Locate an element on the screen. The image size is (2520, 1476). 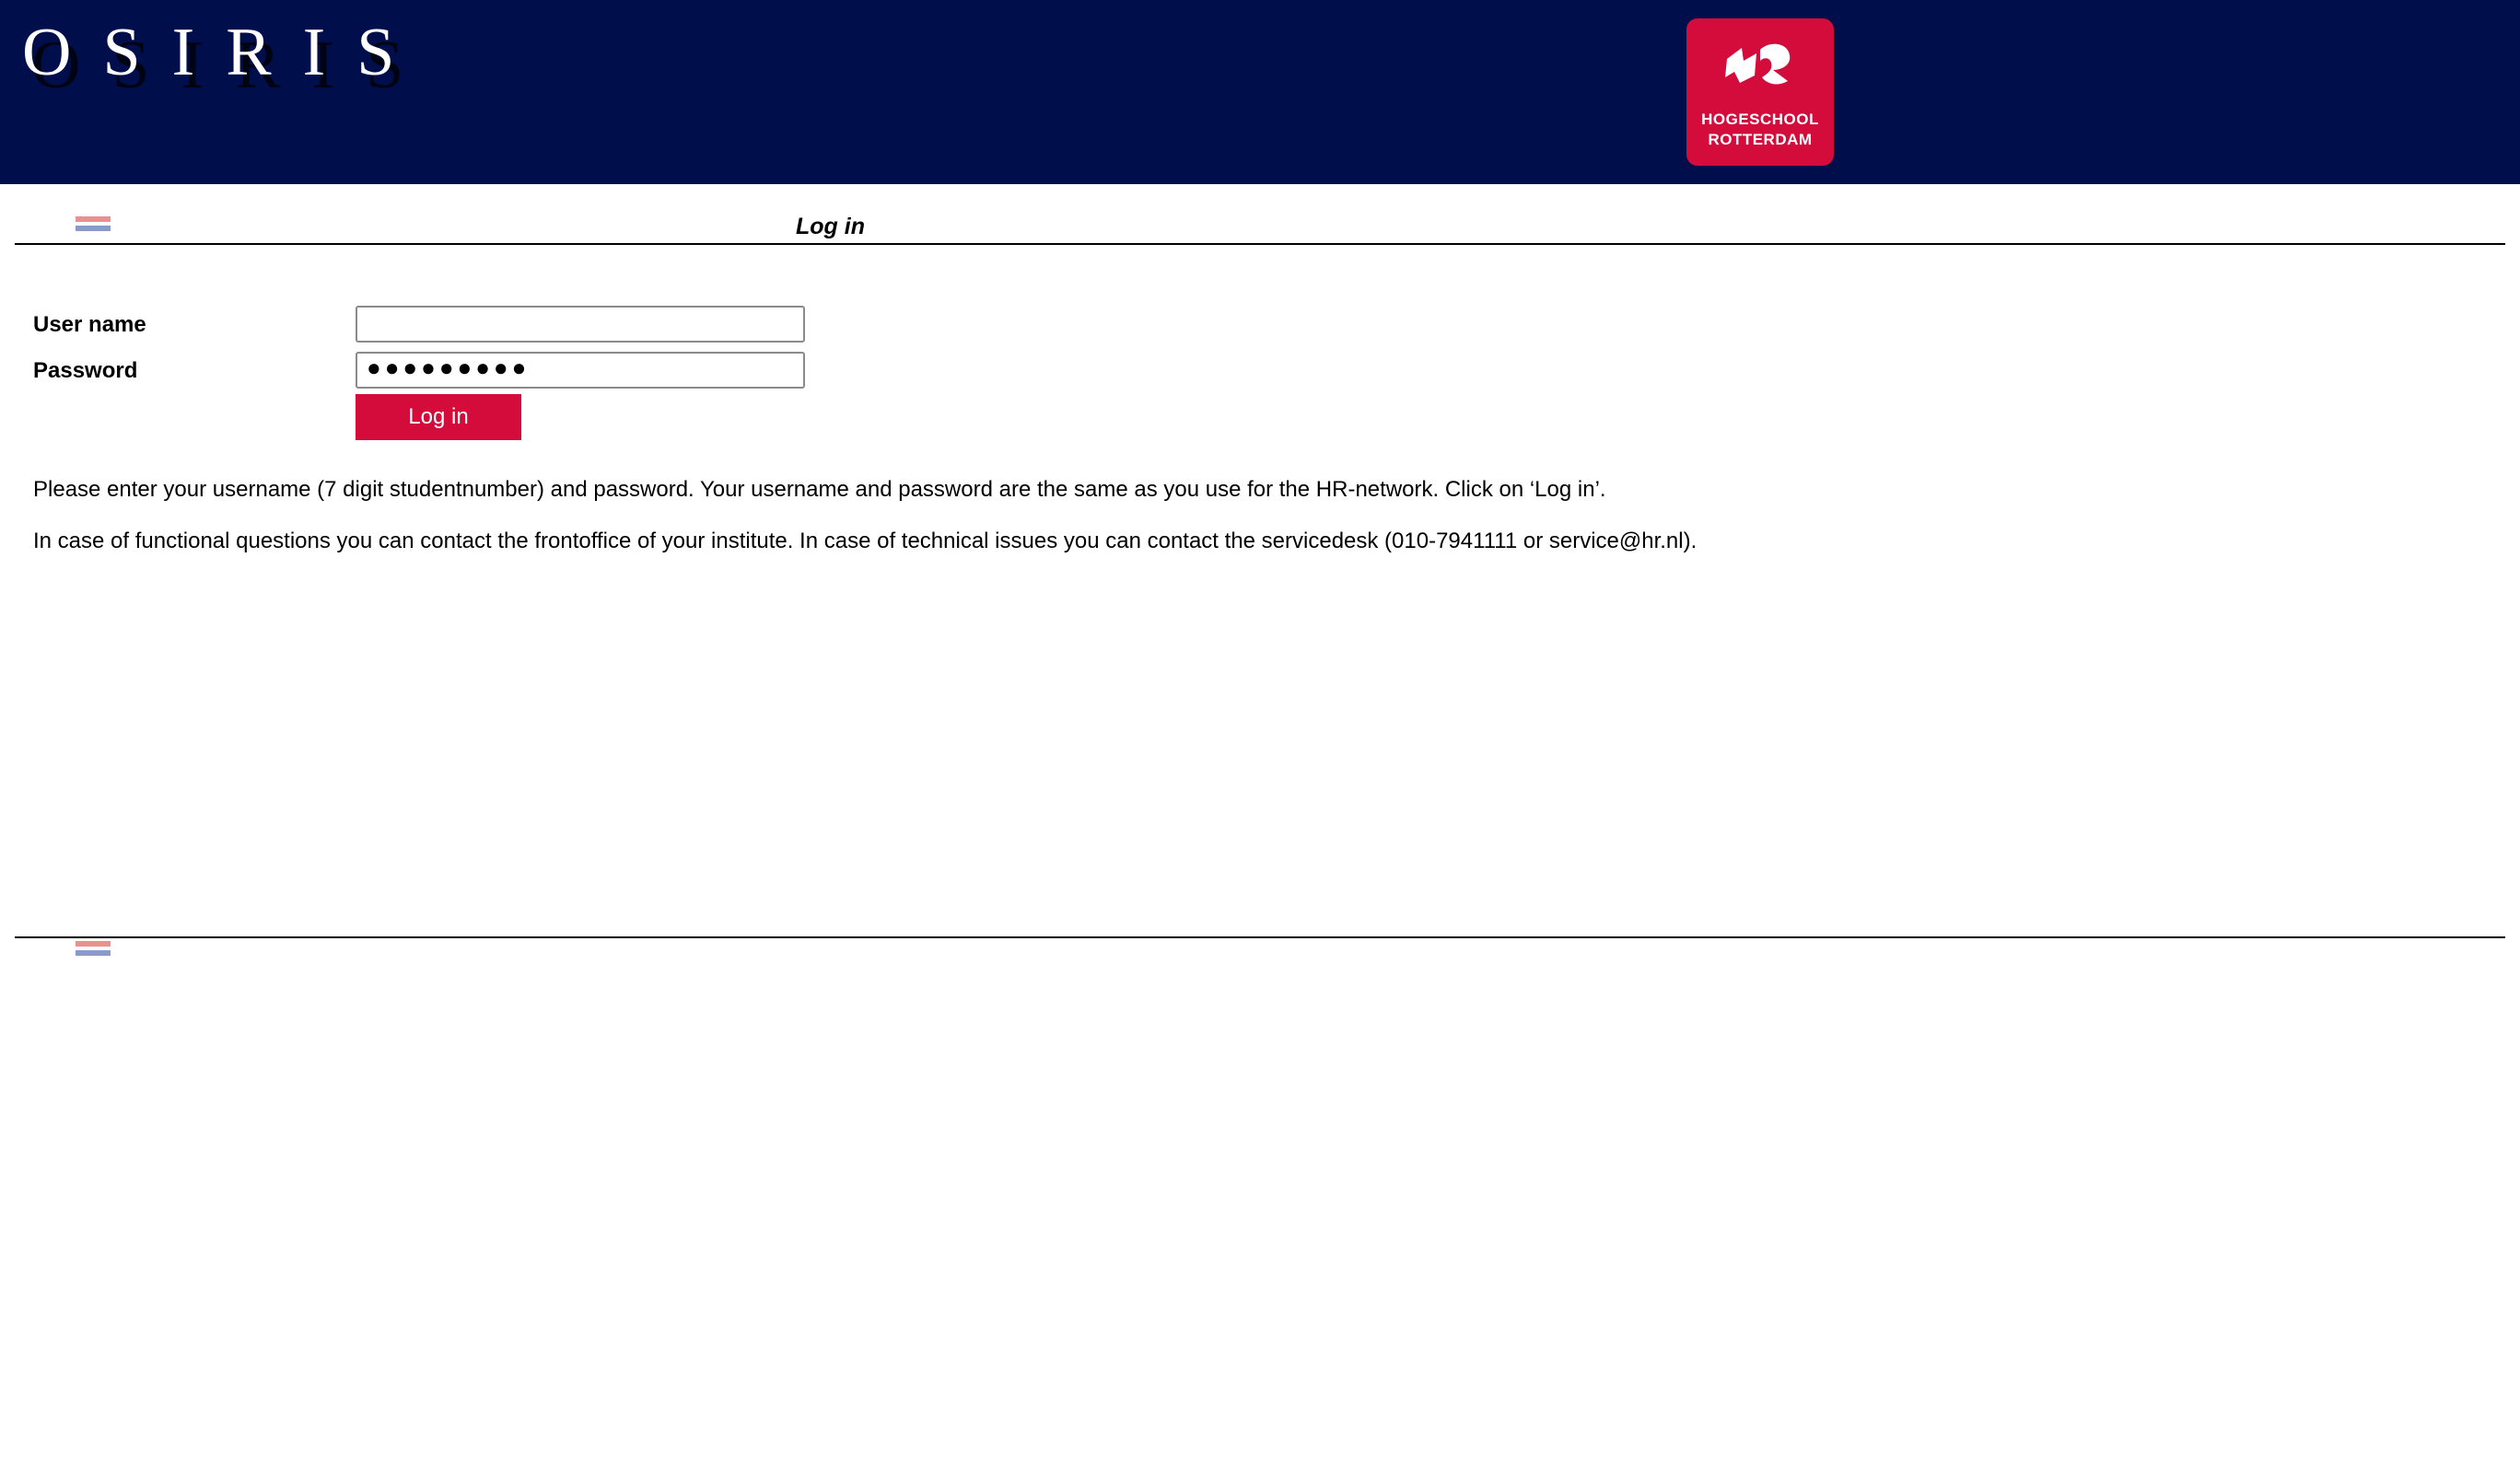
top-divider is located at coordinates (1260, 244).